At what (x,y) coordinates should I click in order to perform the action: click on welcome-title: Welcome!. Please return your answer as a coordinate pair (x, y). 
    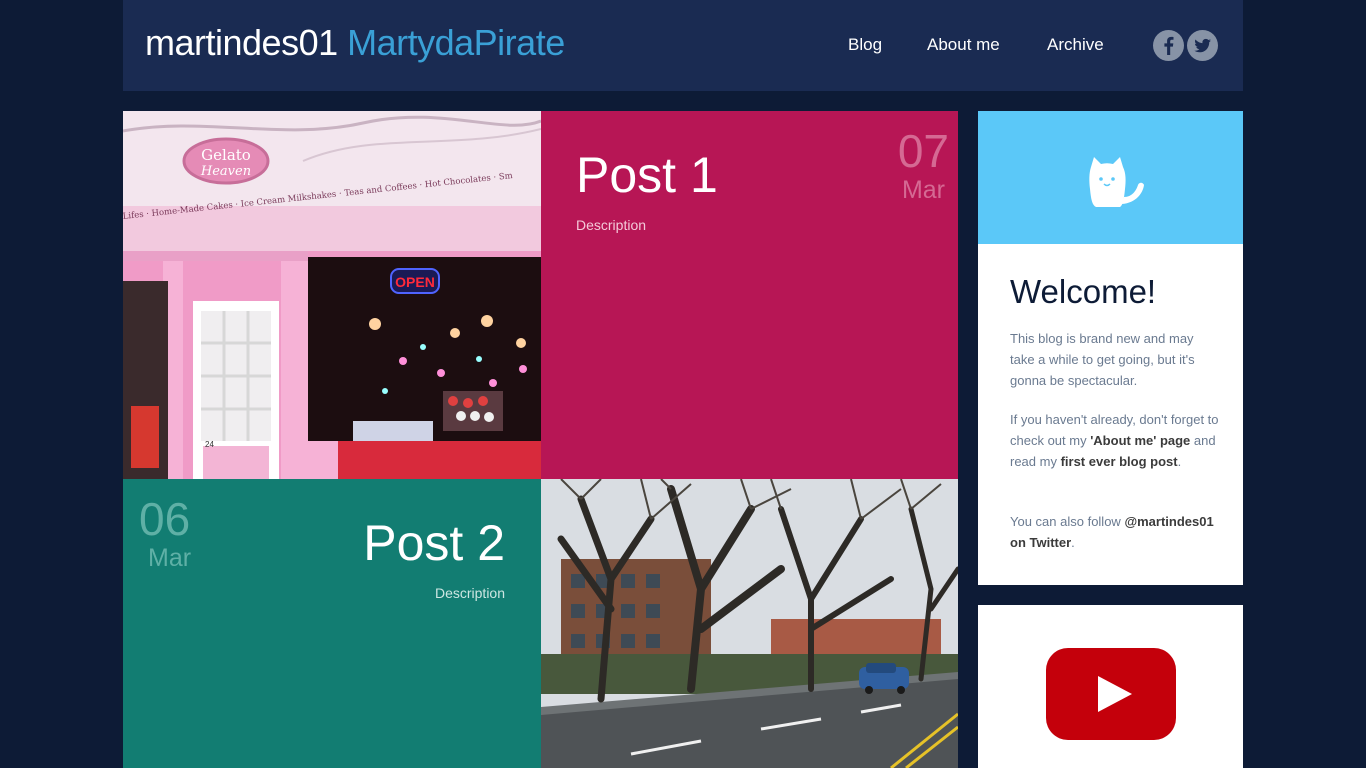
    Looking at the image, I should click on (1083, 291).